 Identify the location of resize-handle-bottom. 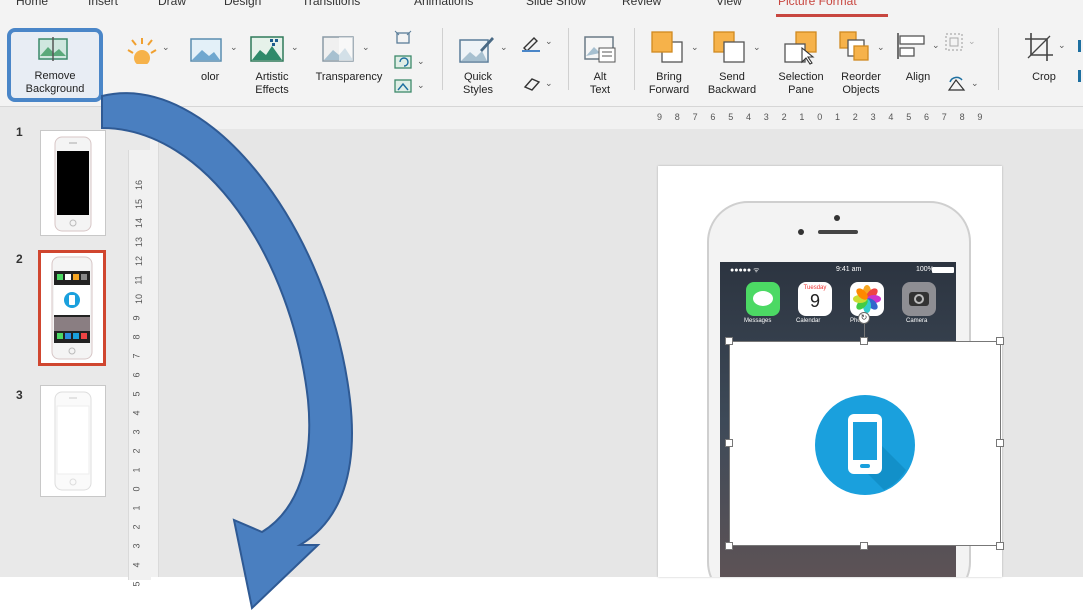
(864, 546).